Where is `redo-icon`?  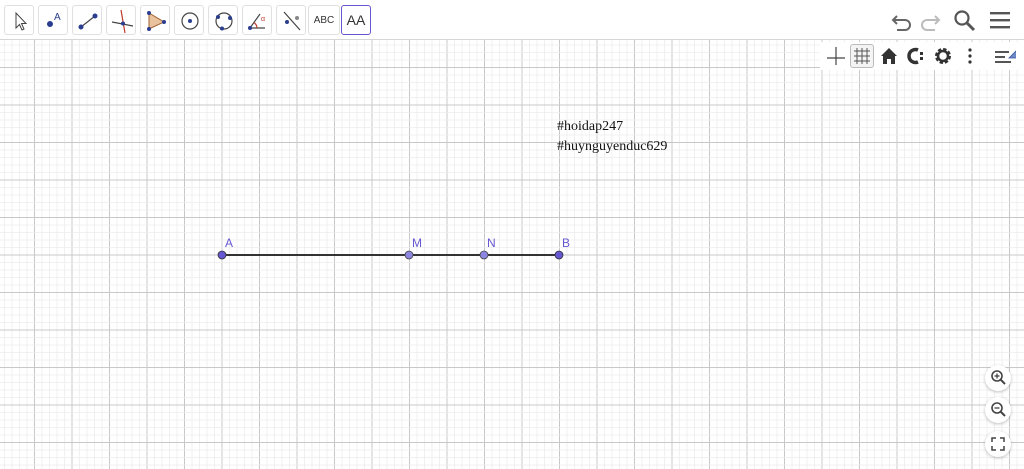 redo-icon is located at coordinates (930, 20).